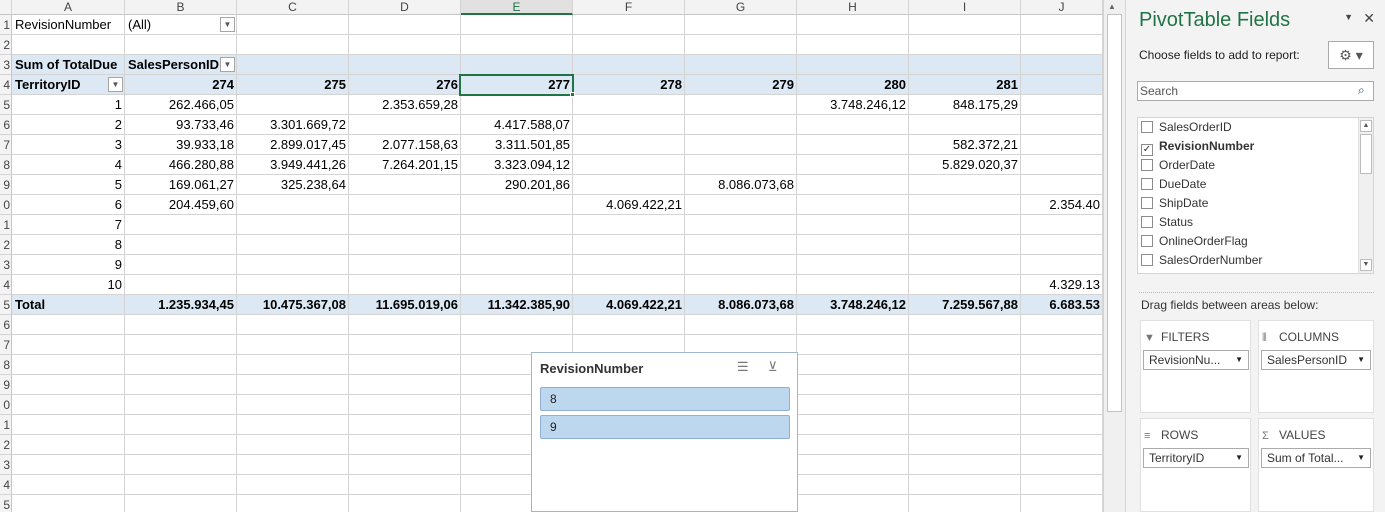 Image resolution: width=1385 pixels, height=512 pixels. What do you see at coordinates (68, 305) in the screenshot?
I see `total-label: Total` at bounding box center [68, 305].